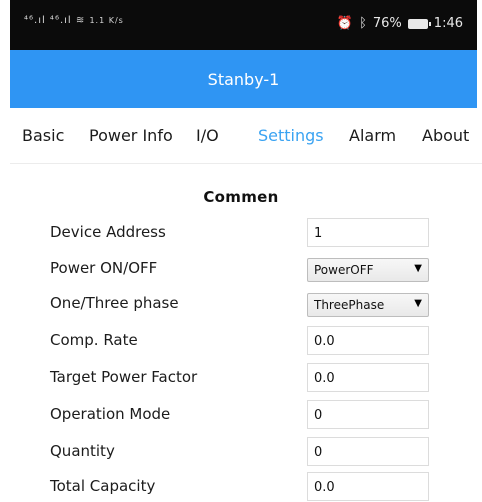  Describe the element at coordinates (241, 378) in the screenshot. I see `settings-row: Target Power Factor 0.0` at that location.